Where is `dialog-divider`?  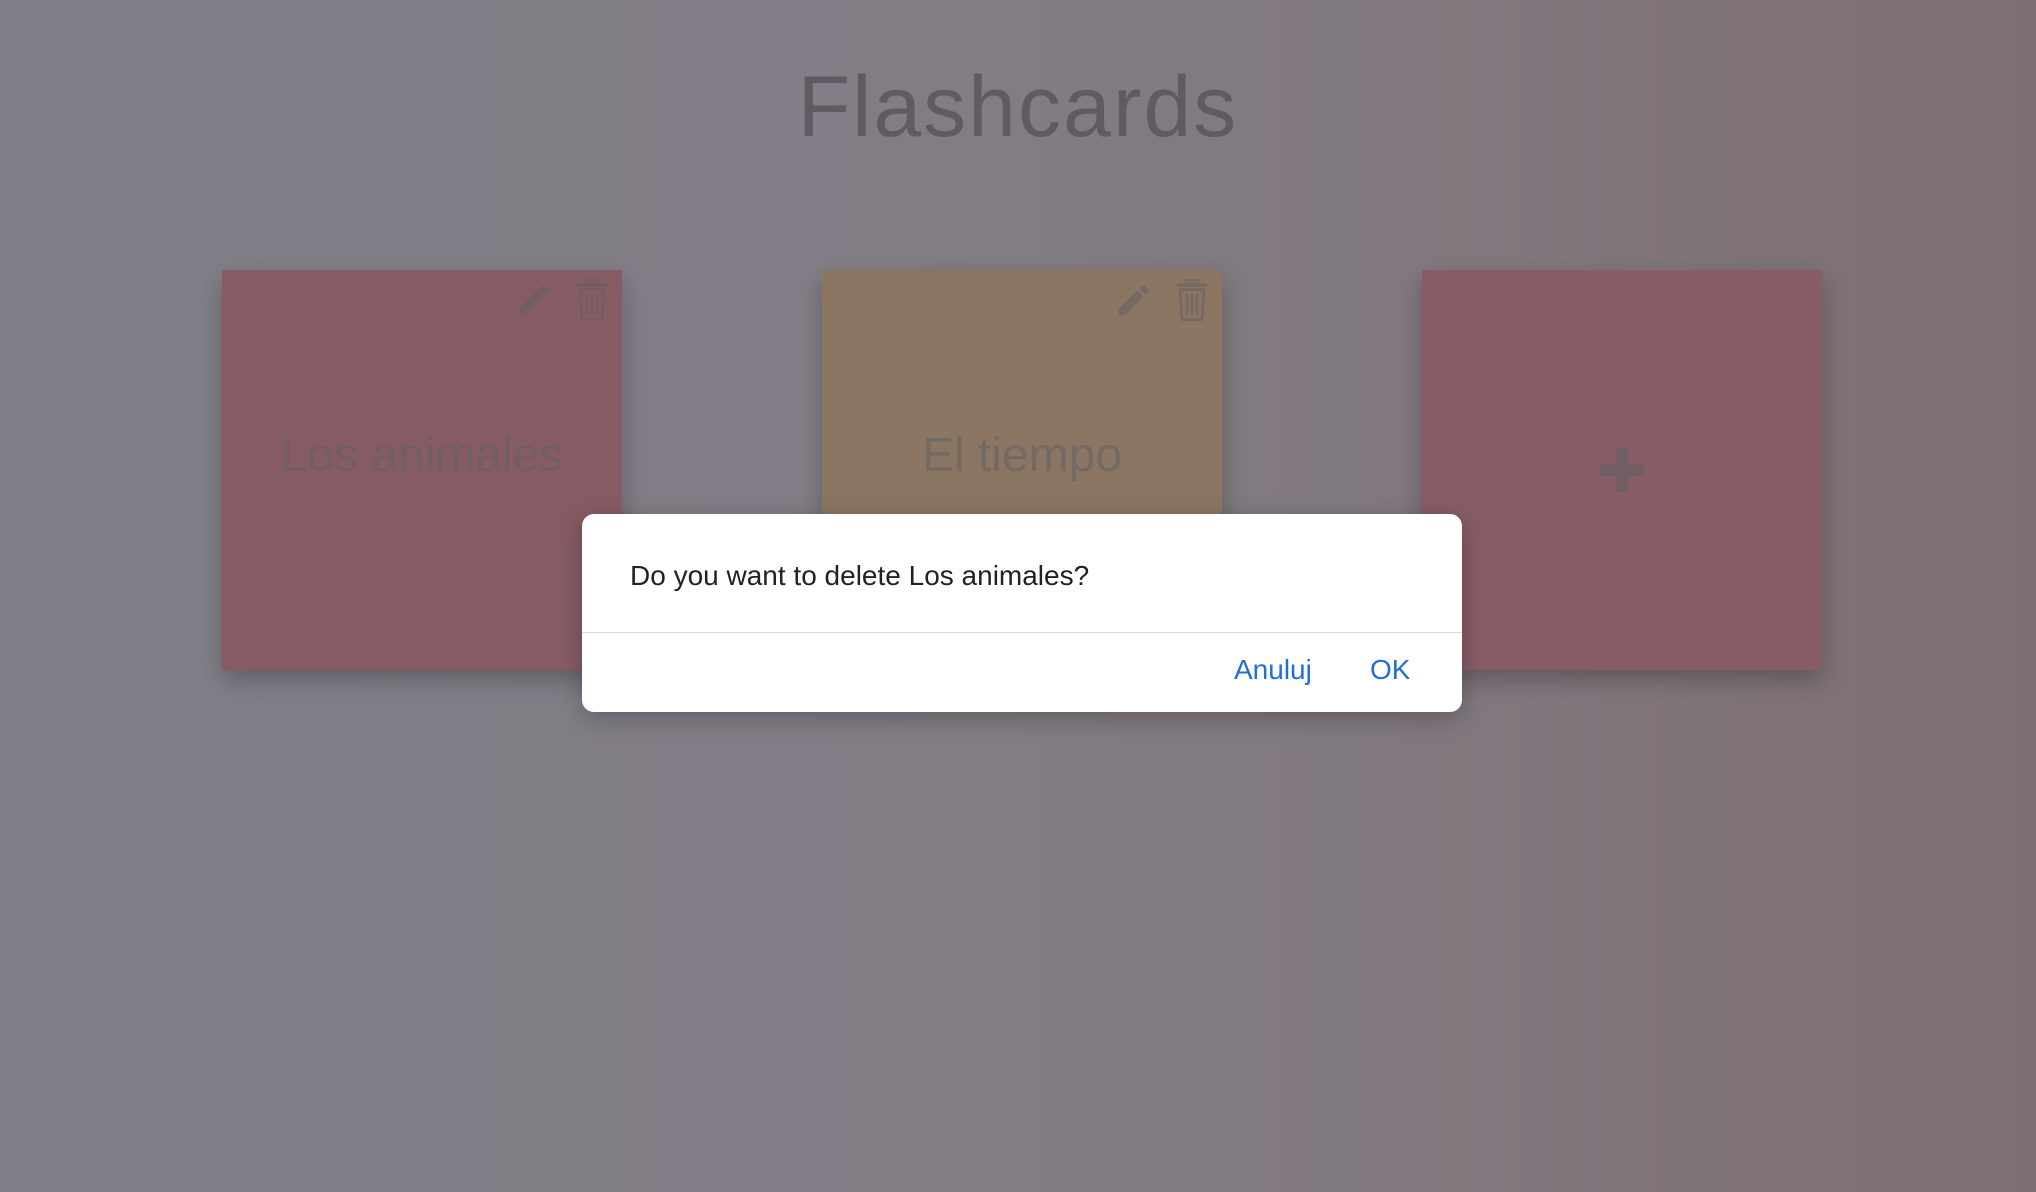 dialog-divider is located at coordinates (1022, 632).